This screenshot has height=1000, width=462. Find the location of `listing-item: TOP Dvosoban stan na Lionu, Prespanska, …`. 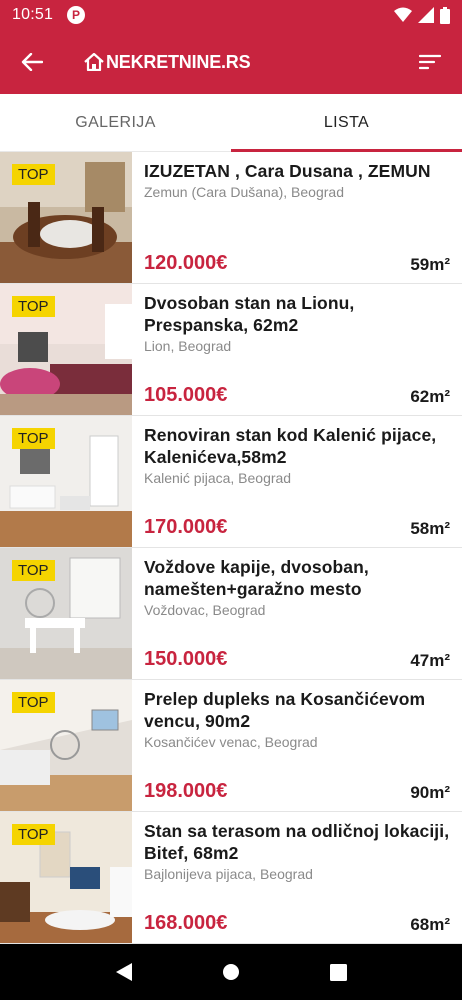

listing-item: TOP Dvosoban stan na Lionu, Prespanska, … is located at coordinates (231, 350).